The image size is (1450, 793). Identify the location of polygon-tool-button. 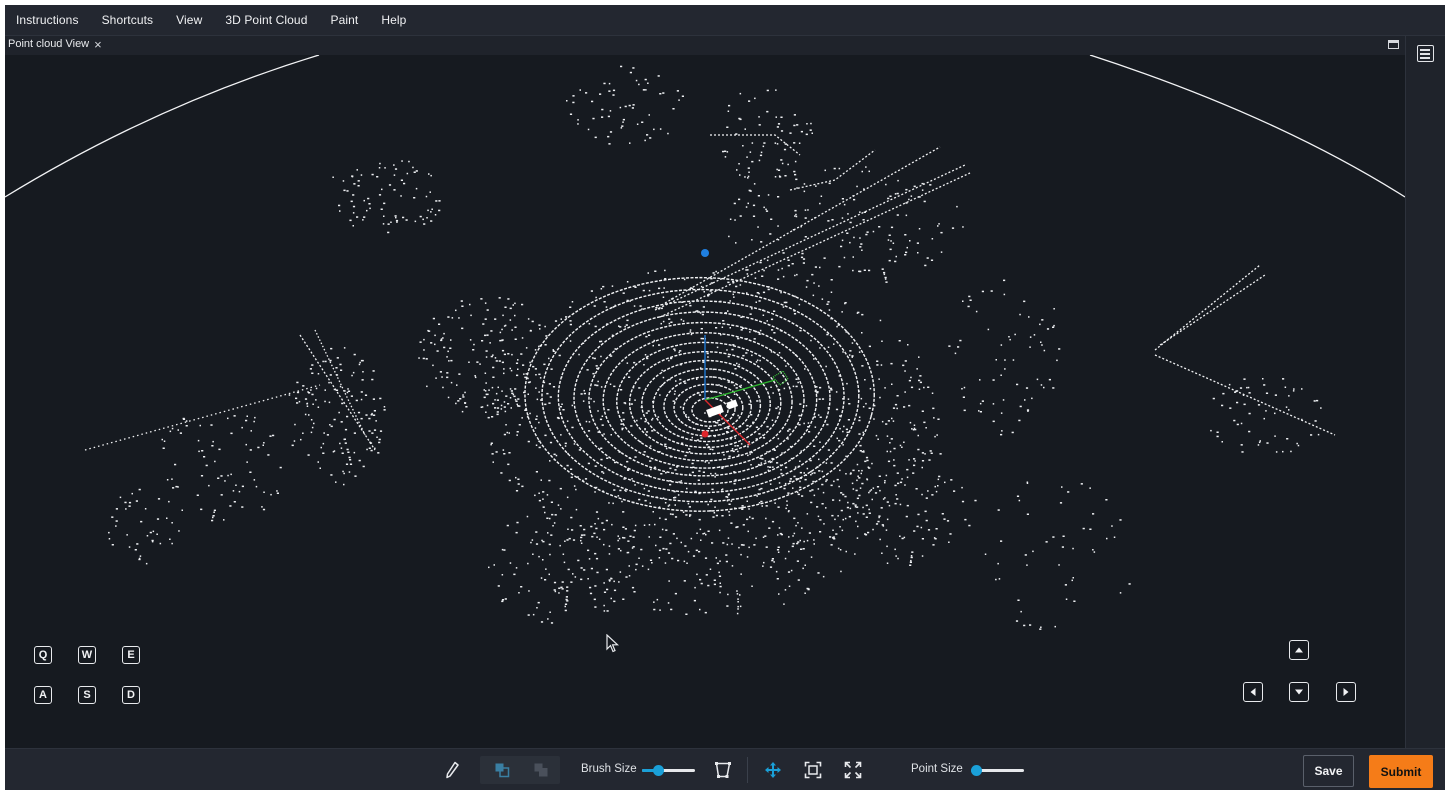
(723, 770).